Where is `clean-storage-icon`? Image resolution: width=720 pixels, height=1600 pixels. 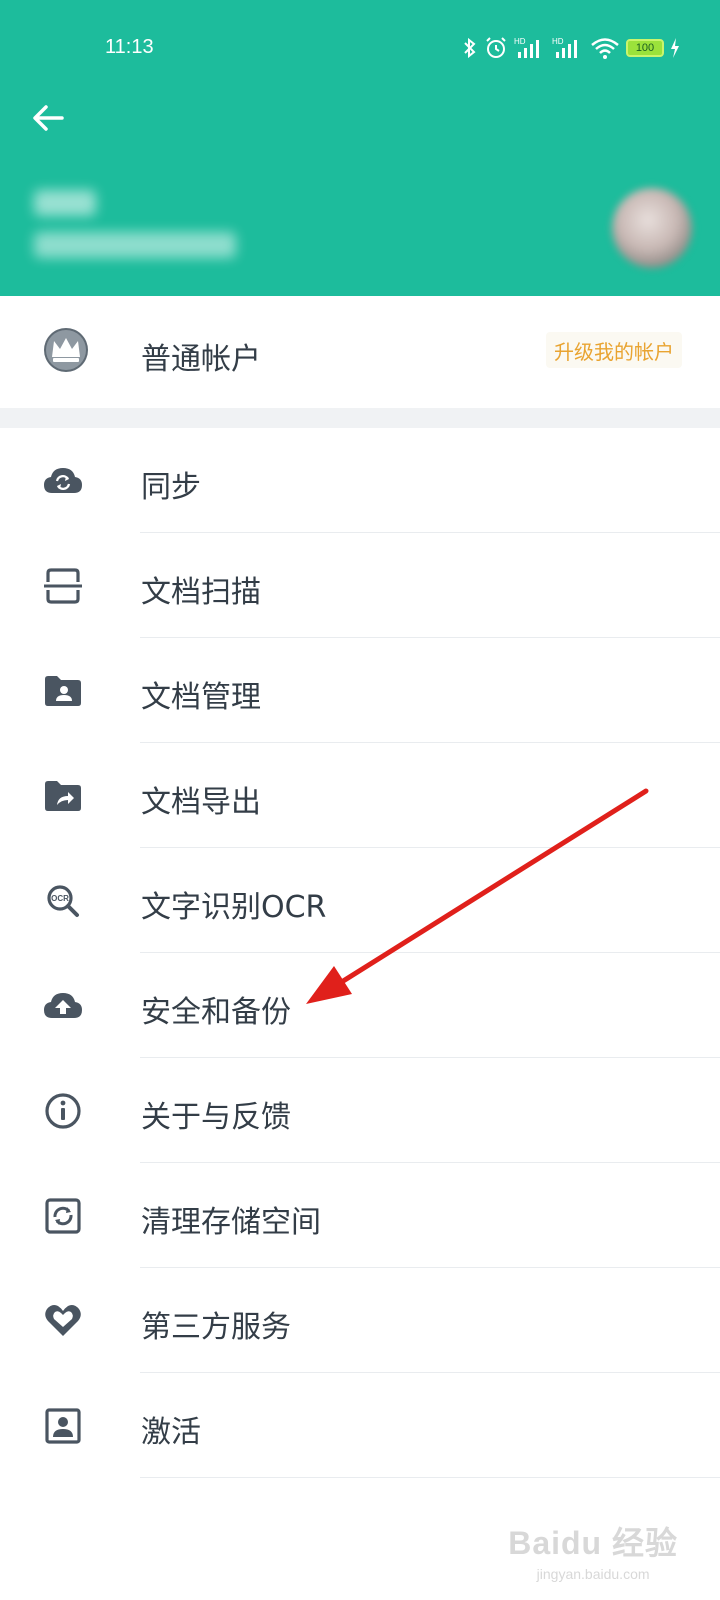
clean-storage-icon is located at coordinates (63, 1216).